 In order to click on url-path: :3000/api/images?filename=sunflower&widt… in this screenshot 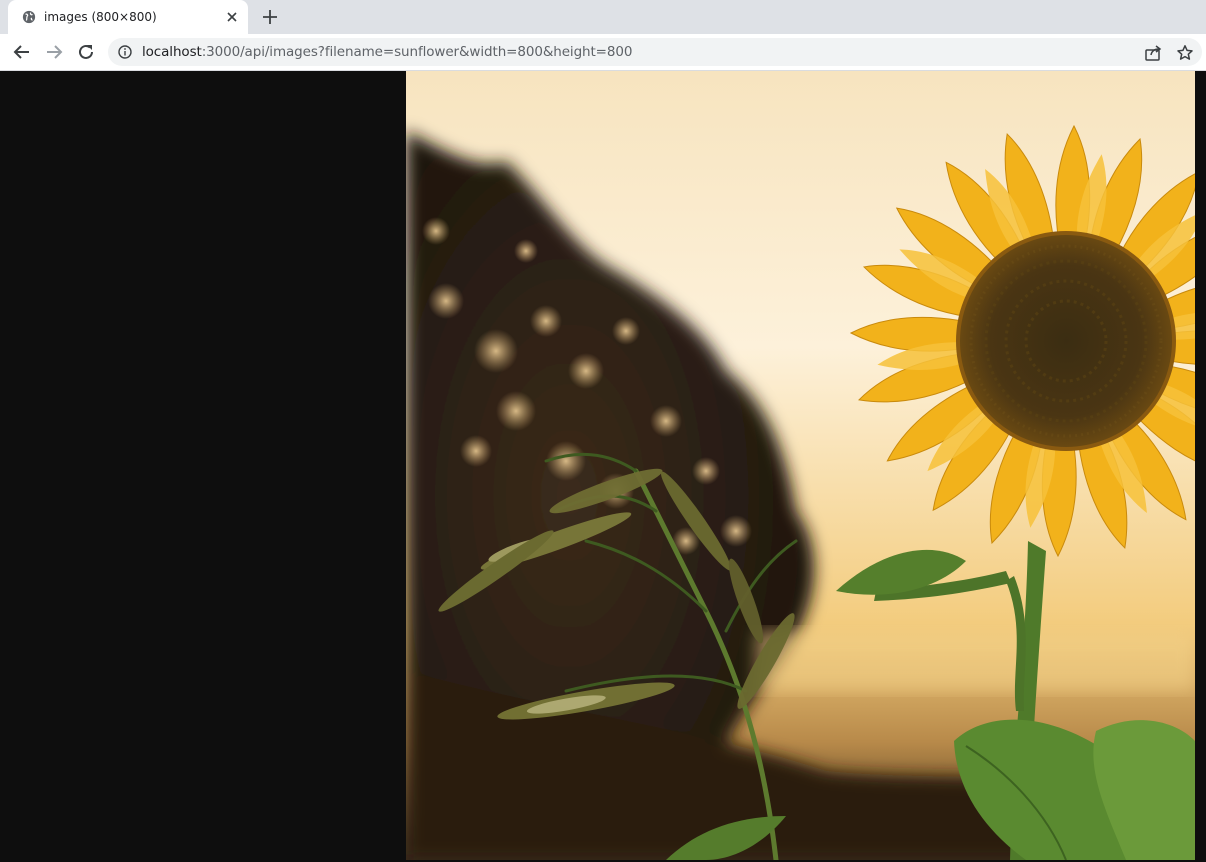, I will do `click(417, 52)`.